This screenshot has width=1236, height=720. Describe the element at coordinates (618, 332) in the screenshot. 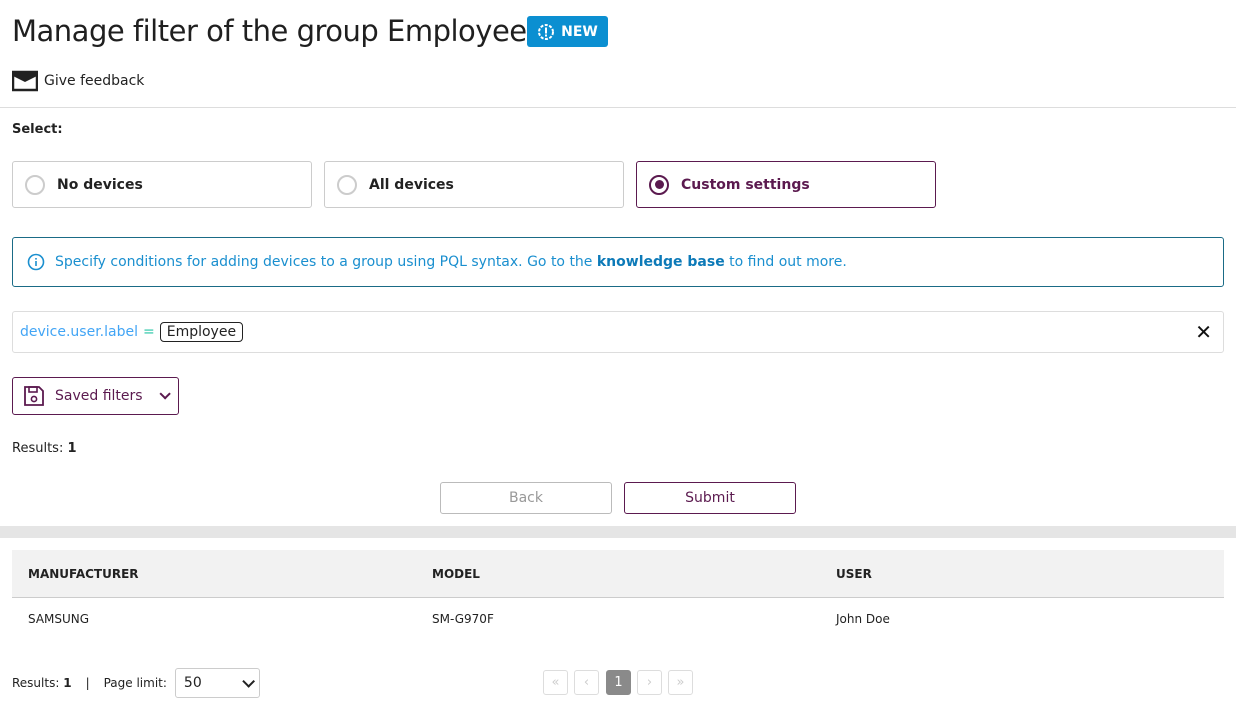

I see `pql-query-input: device.user.label = Employee` at that location.